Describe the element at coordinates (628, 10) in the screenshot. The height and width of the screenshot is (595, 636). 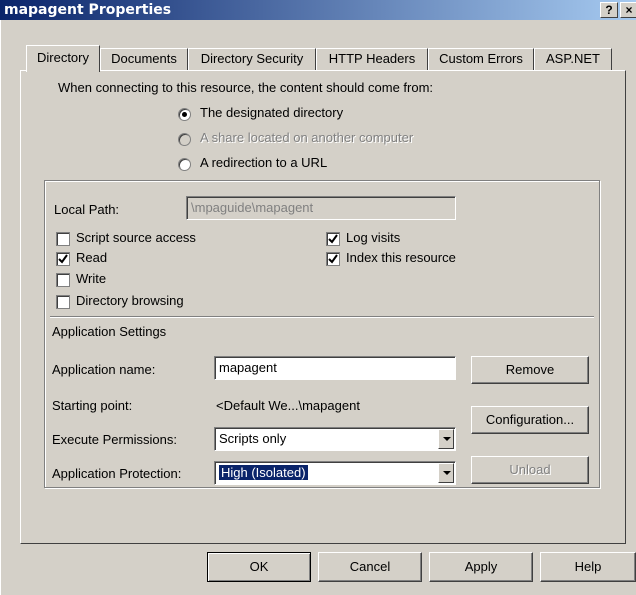
I see `close-button: ×` at that location.